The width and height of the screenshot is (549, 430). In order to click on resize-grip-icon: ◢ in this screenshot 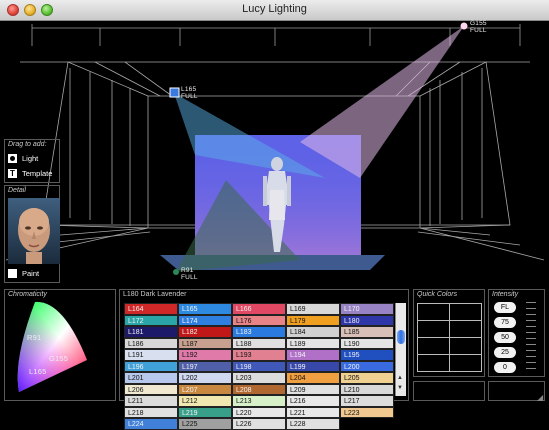, I will do `click(540, 397)`.